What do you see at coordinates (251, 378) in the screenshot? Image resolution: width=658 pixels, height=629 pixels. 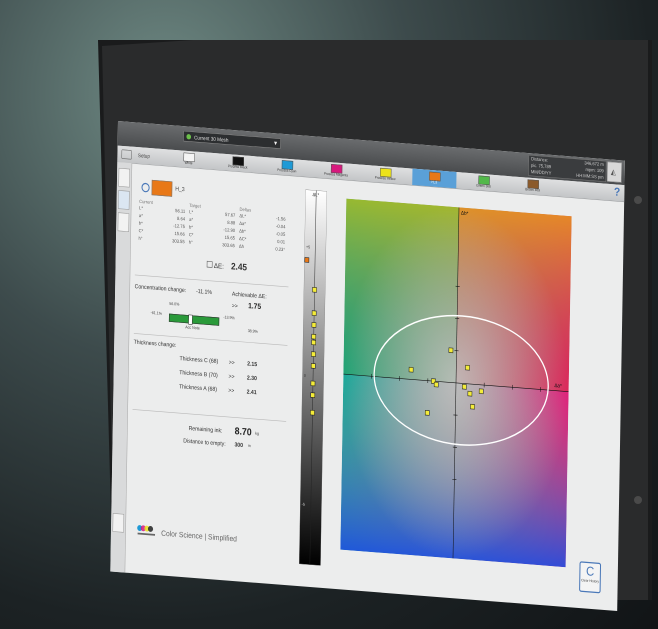 I see `thickness-value: 2.30` at bounding box center [251, 378].